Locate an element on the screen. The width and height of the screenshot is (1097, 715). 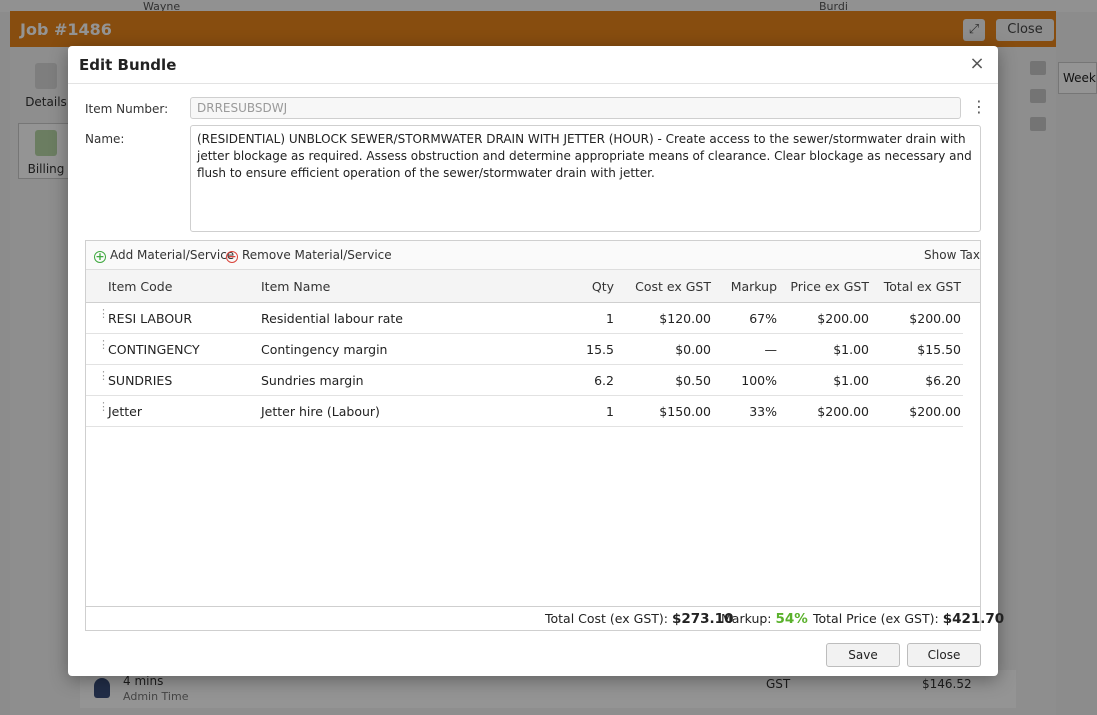
column-header-total: Total ex GST is located at coordinates (918, 286).